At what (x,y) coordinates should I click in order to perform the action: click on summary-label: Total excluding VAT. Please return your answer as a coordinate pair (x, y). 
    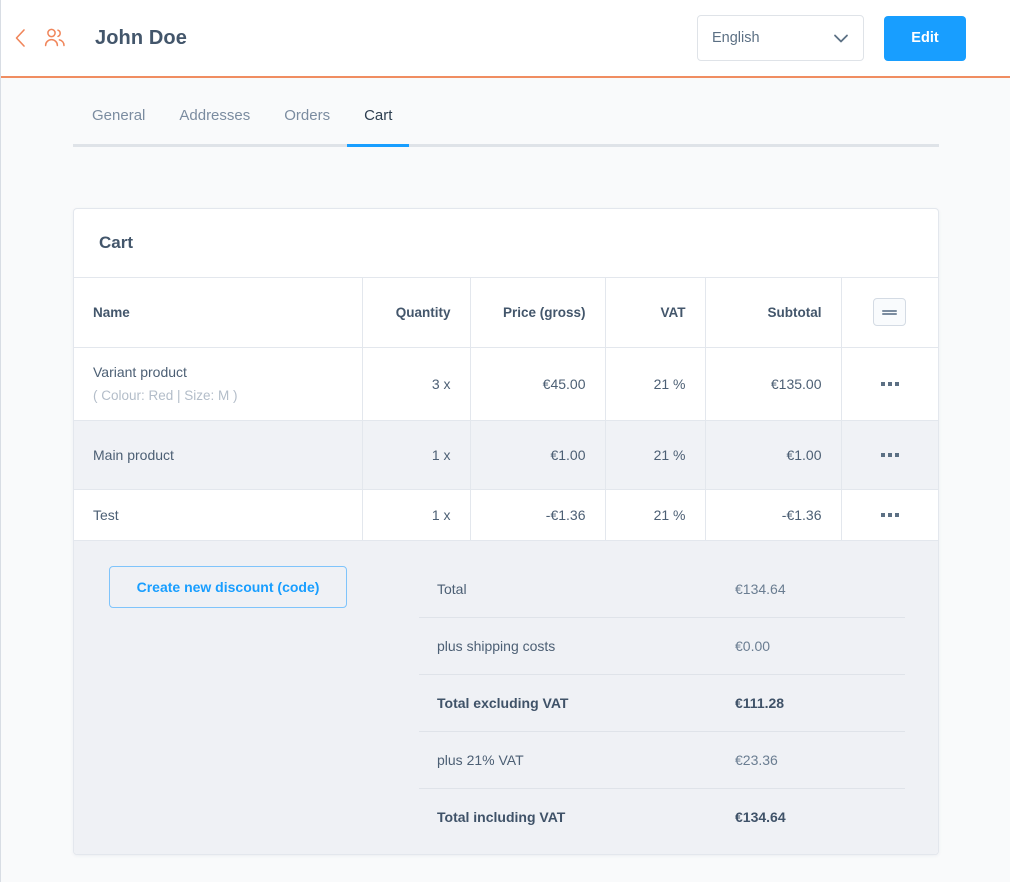
    Looking at the image, I should click on (503, 702).